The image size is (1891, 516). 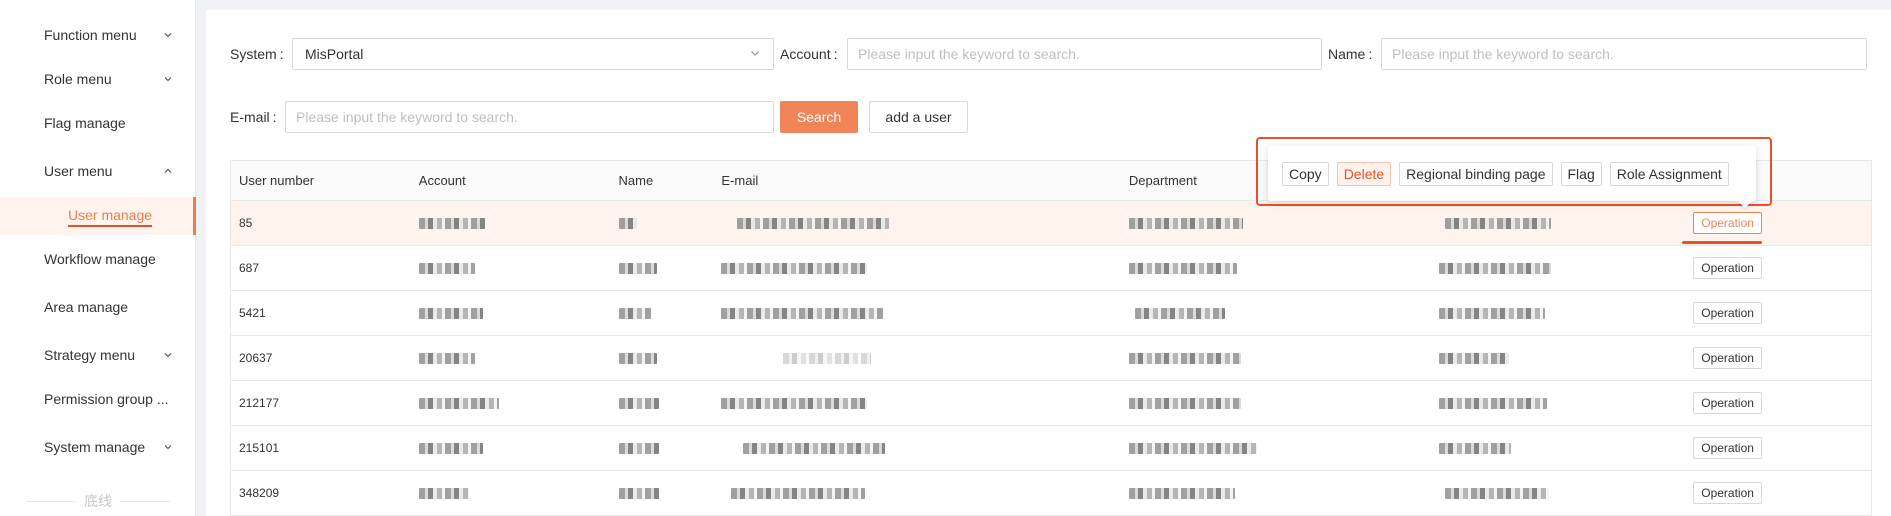 I want to click on sidebar-item-role-menu: Role menu, so click(x=98, y=79).